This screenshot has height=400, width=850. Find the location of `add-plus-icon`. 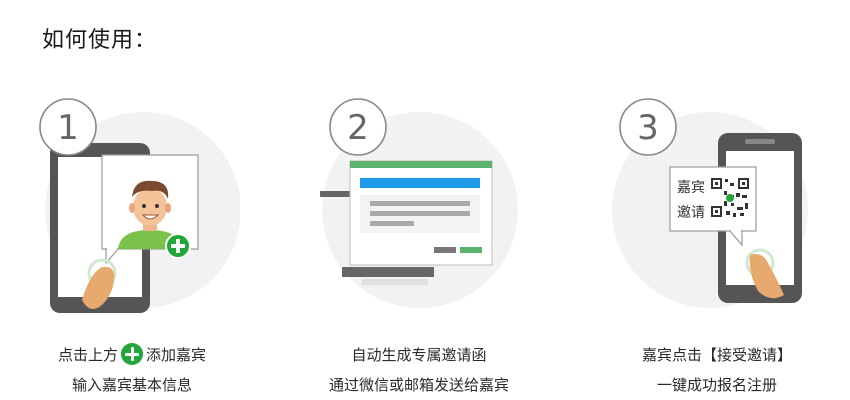

add-plus-icon is located at coordinates (132, 354).